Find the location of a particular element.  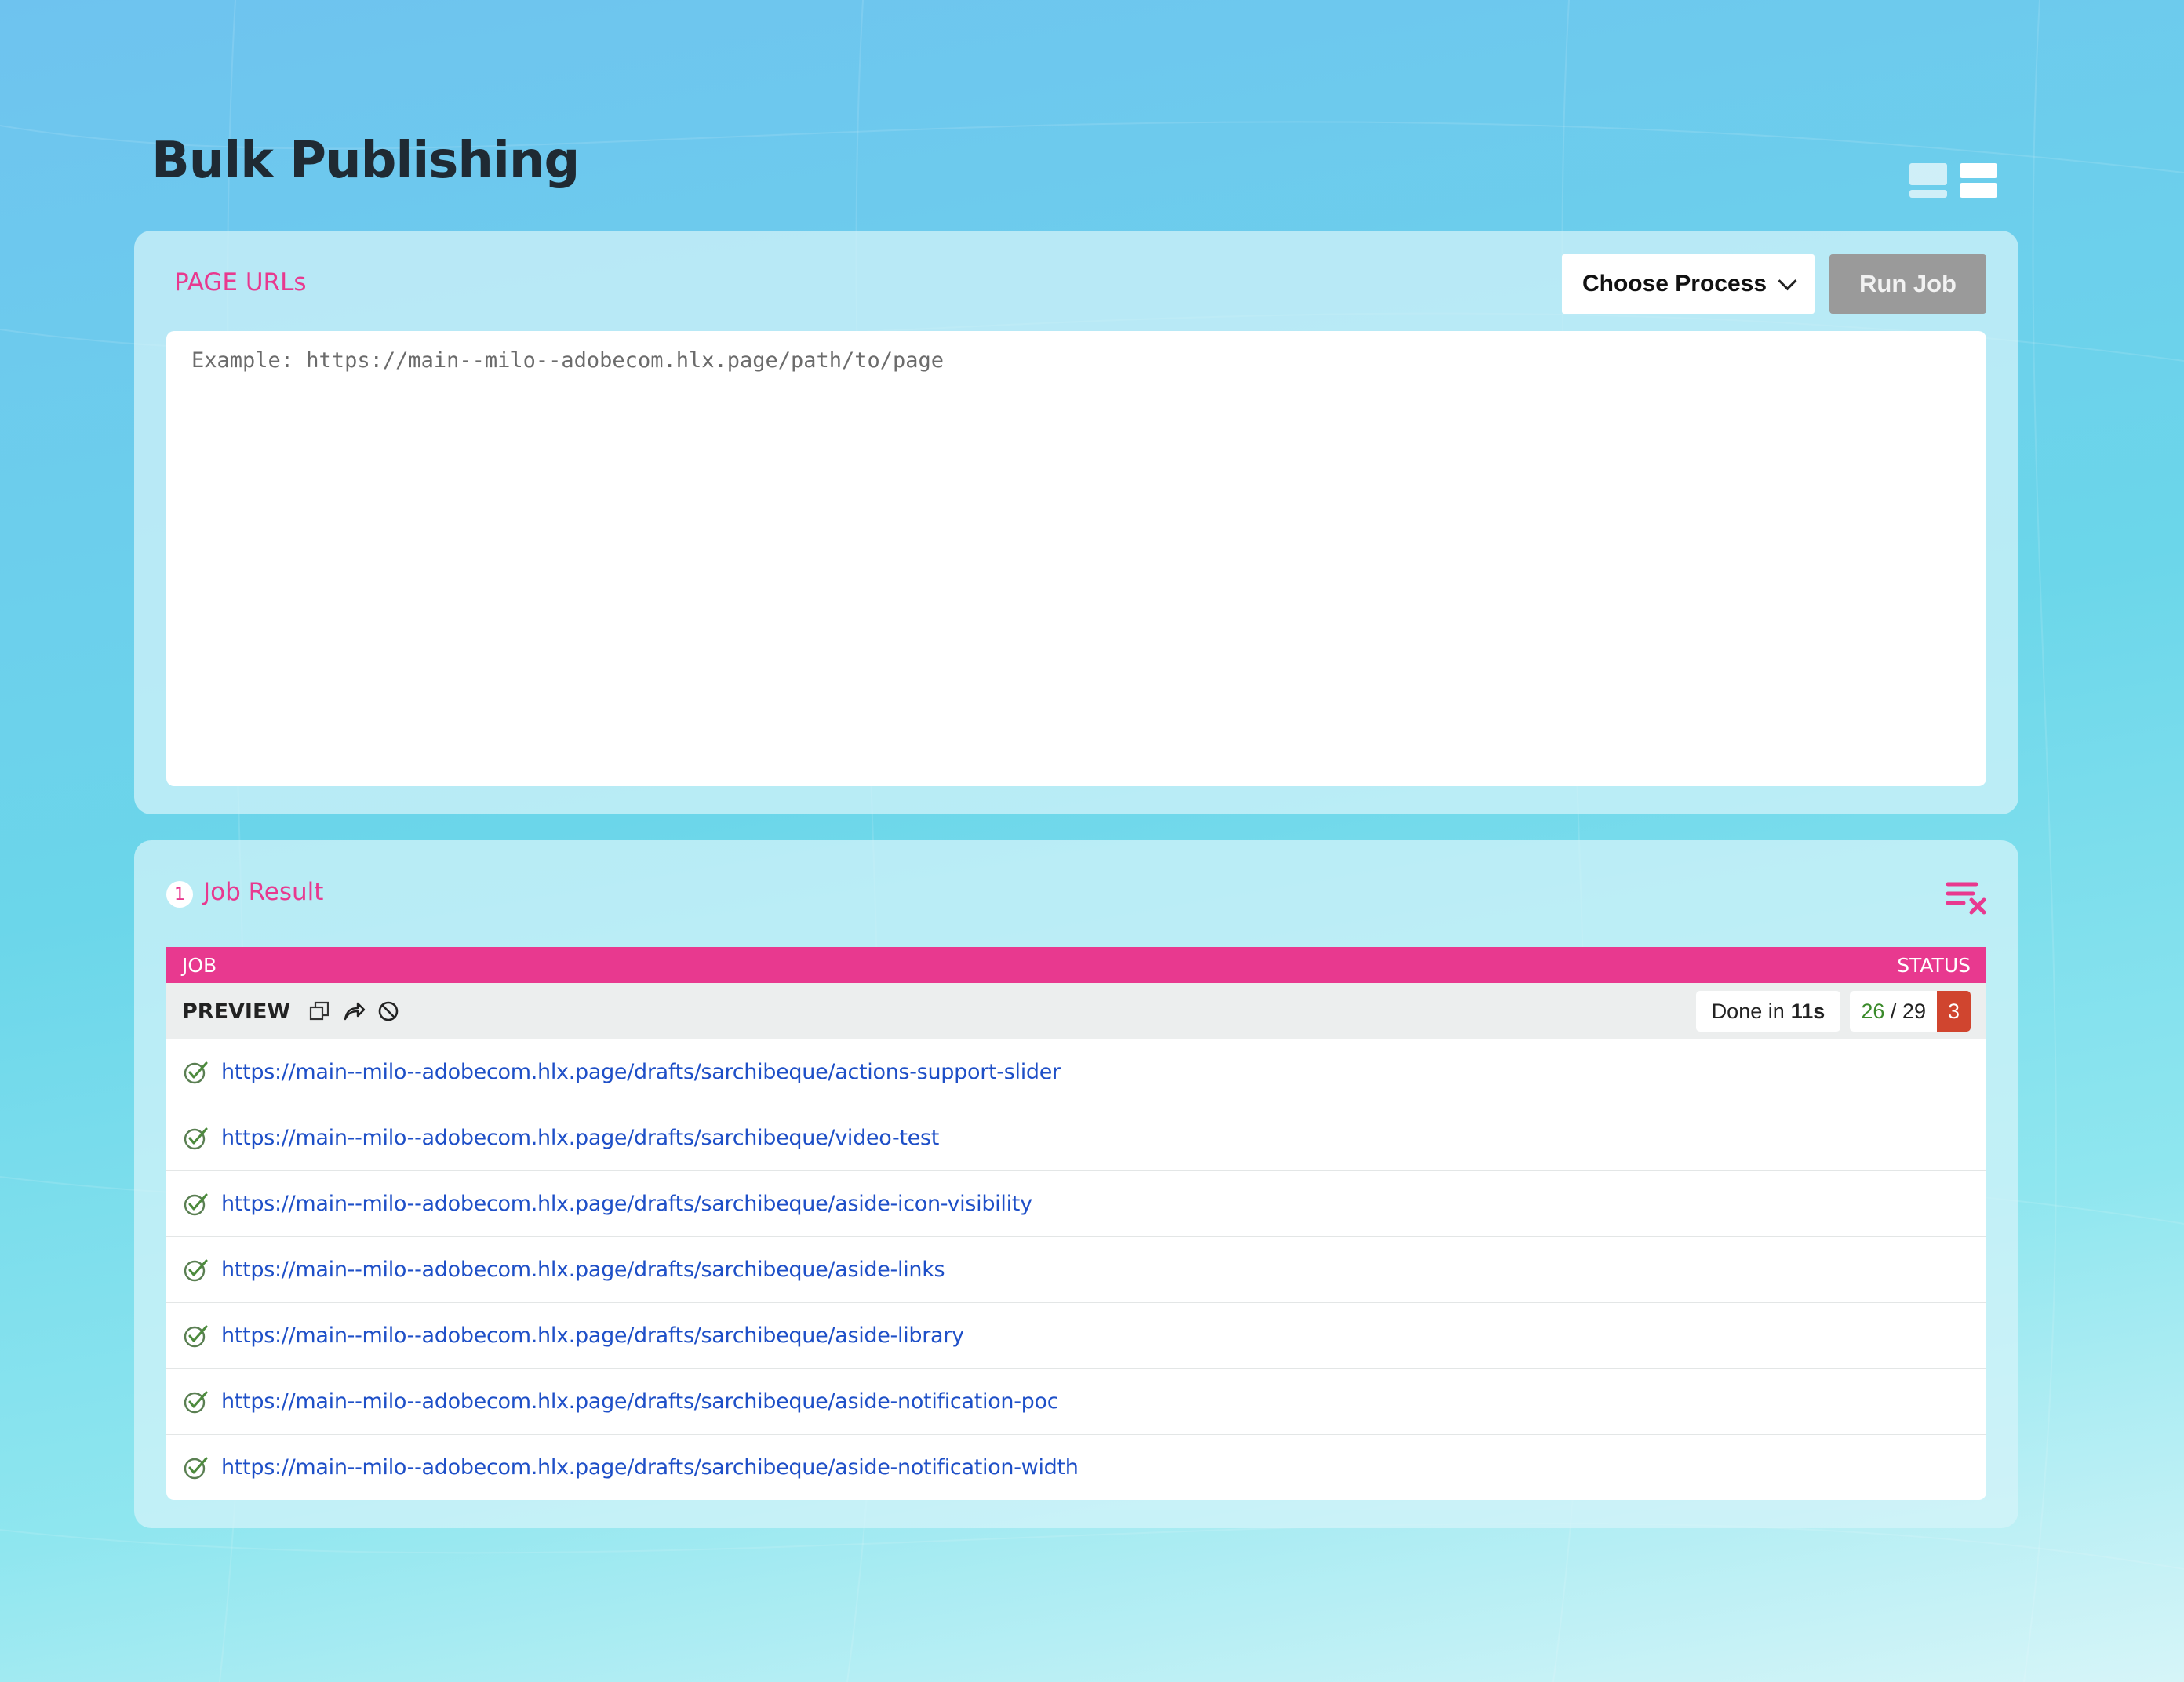

split-layout-icon is located at coordinates (1928, 180).